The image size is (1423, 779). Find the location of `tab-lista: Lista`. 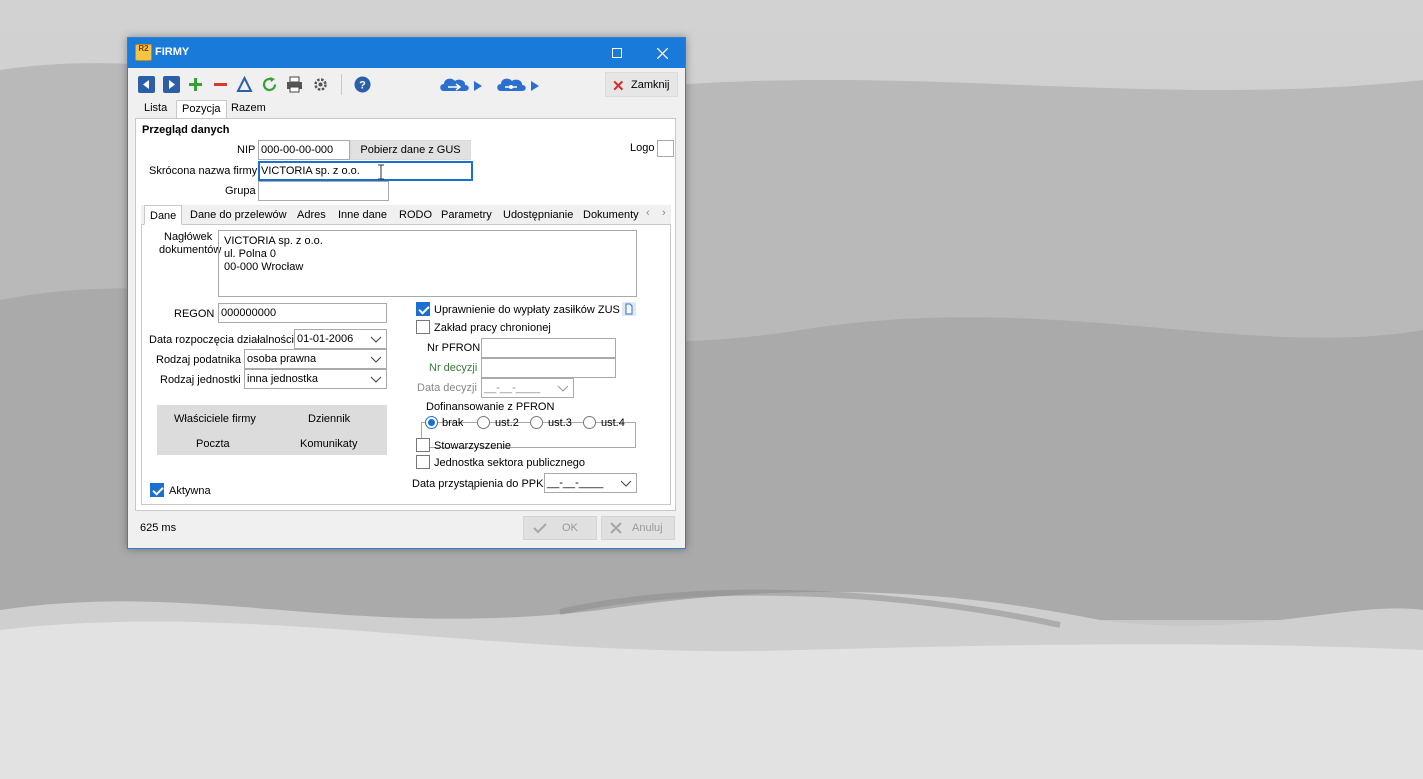

tab-lista: Lista is located at coordinates (155, 109).